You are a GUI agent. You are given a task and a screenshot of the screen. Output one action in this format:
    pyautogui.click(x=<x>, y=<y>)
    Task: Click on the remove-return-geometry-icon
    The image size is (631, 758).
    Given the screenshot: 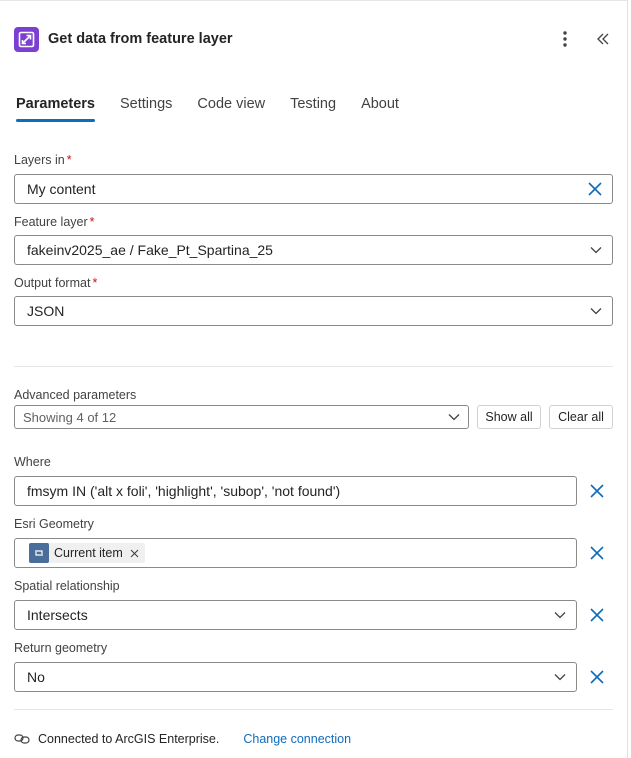 What is the action you would take?
    pyautogui.click(x=597, y=677)
    